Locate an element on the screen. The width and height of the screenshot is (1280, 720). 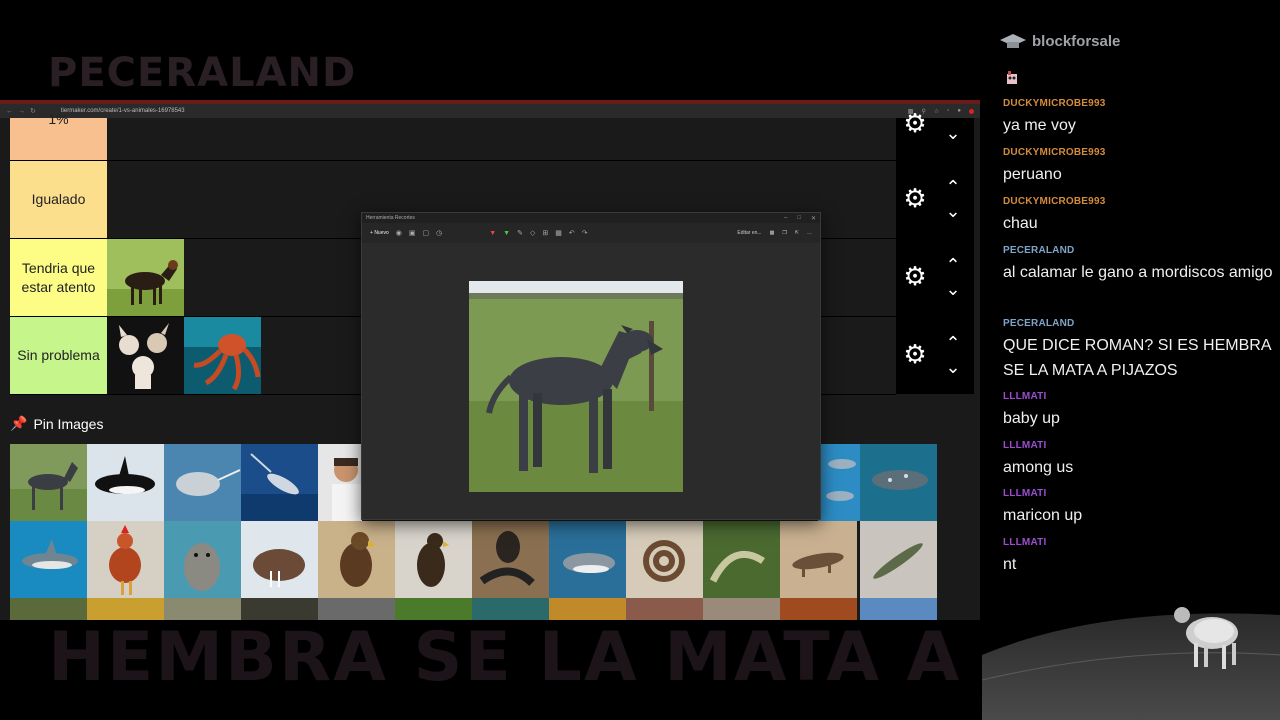
recording-icon is located at coordinates (971, 111).